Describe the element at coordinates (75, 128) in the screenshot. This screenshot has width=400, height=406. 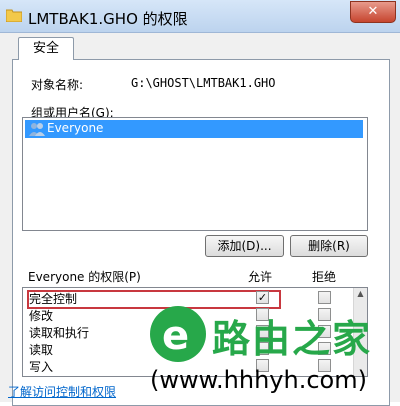
I see `user-name: Everyone` at that location.